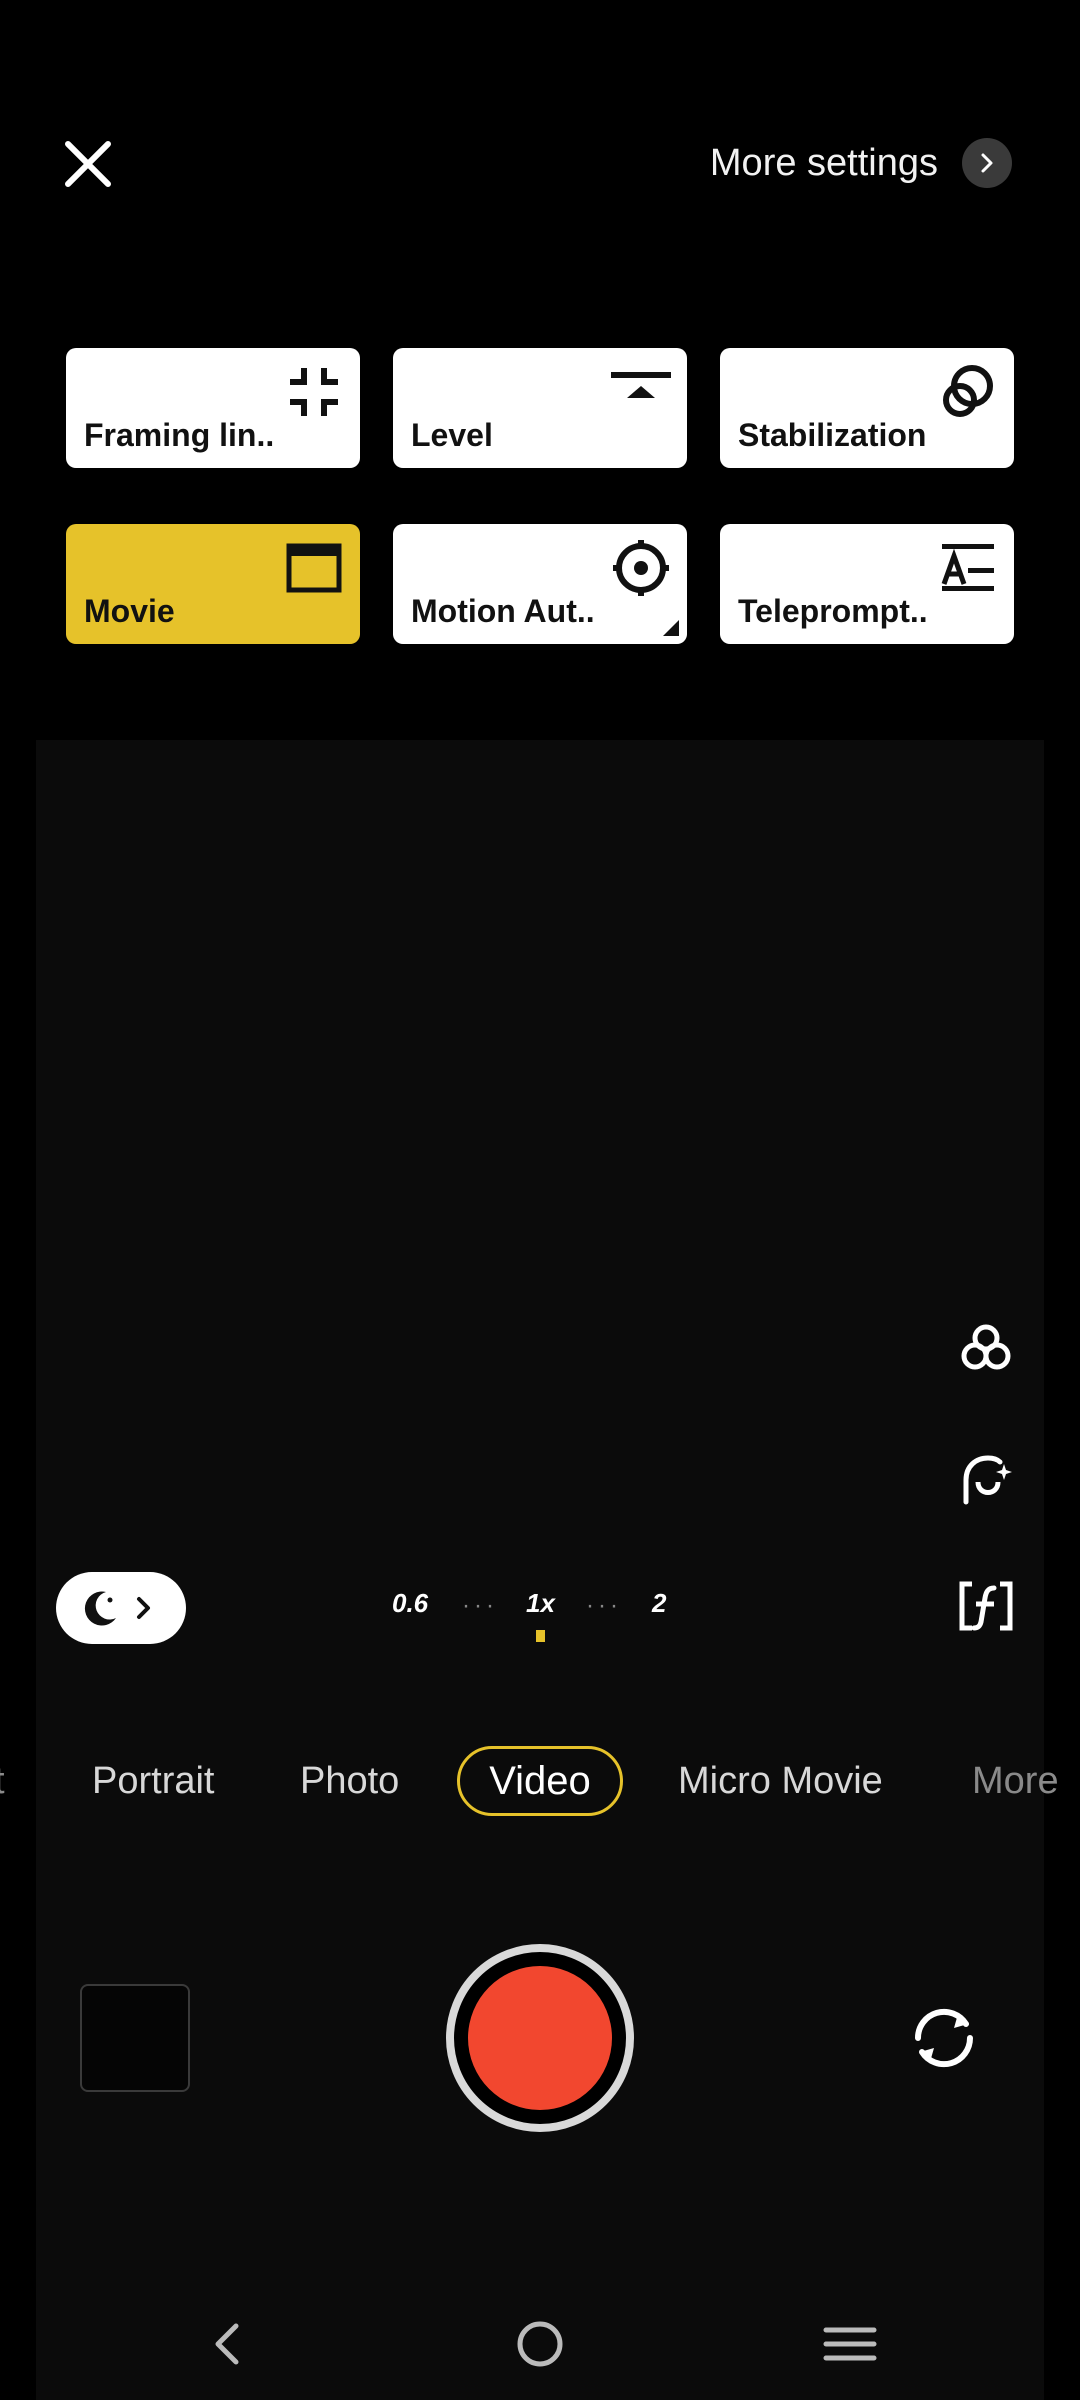 The width and height of the screenshot is (1080, 2400). What do you see at coordinates (129, 611) in the screenshot?
I see `tile-label: Movie` at bounding box center [129, 611].